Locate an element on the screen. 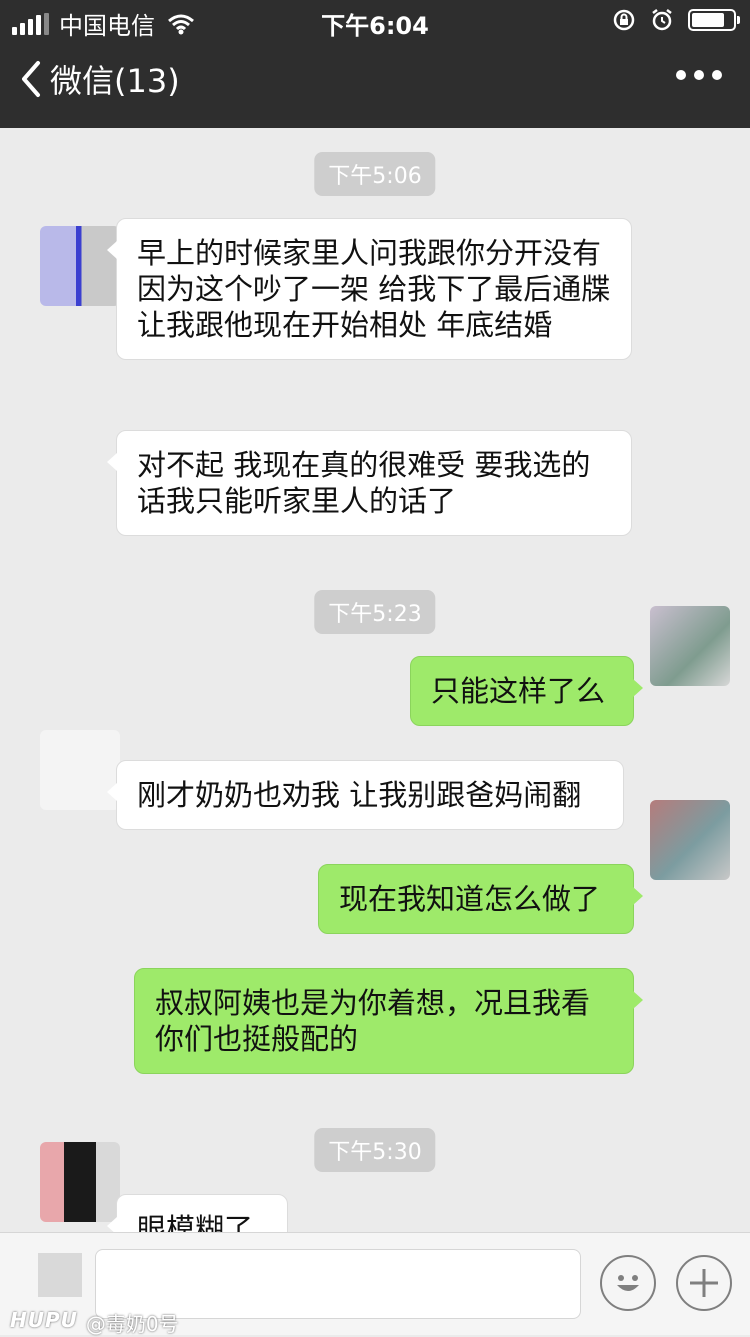  battery-icon is located at coordinates (714, 20).